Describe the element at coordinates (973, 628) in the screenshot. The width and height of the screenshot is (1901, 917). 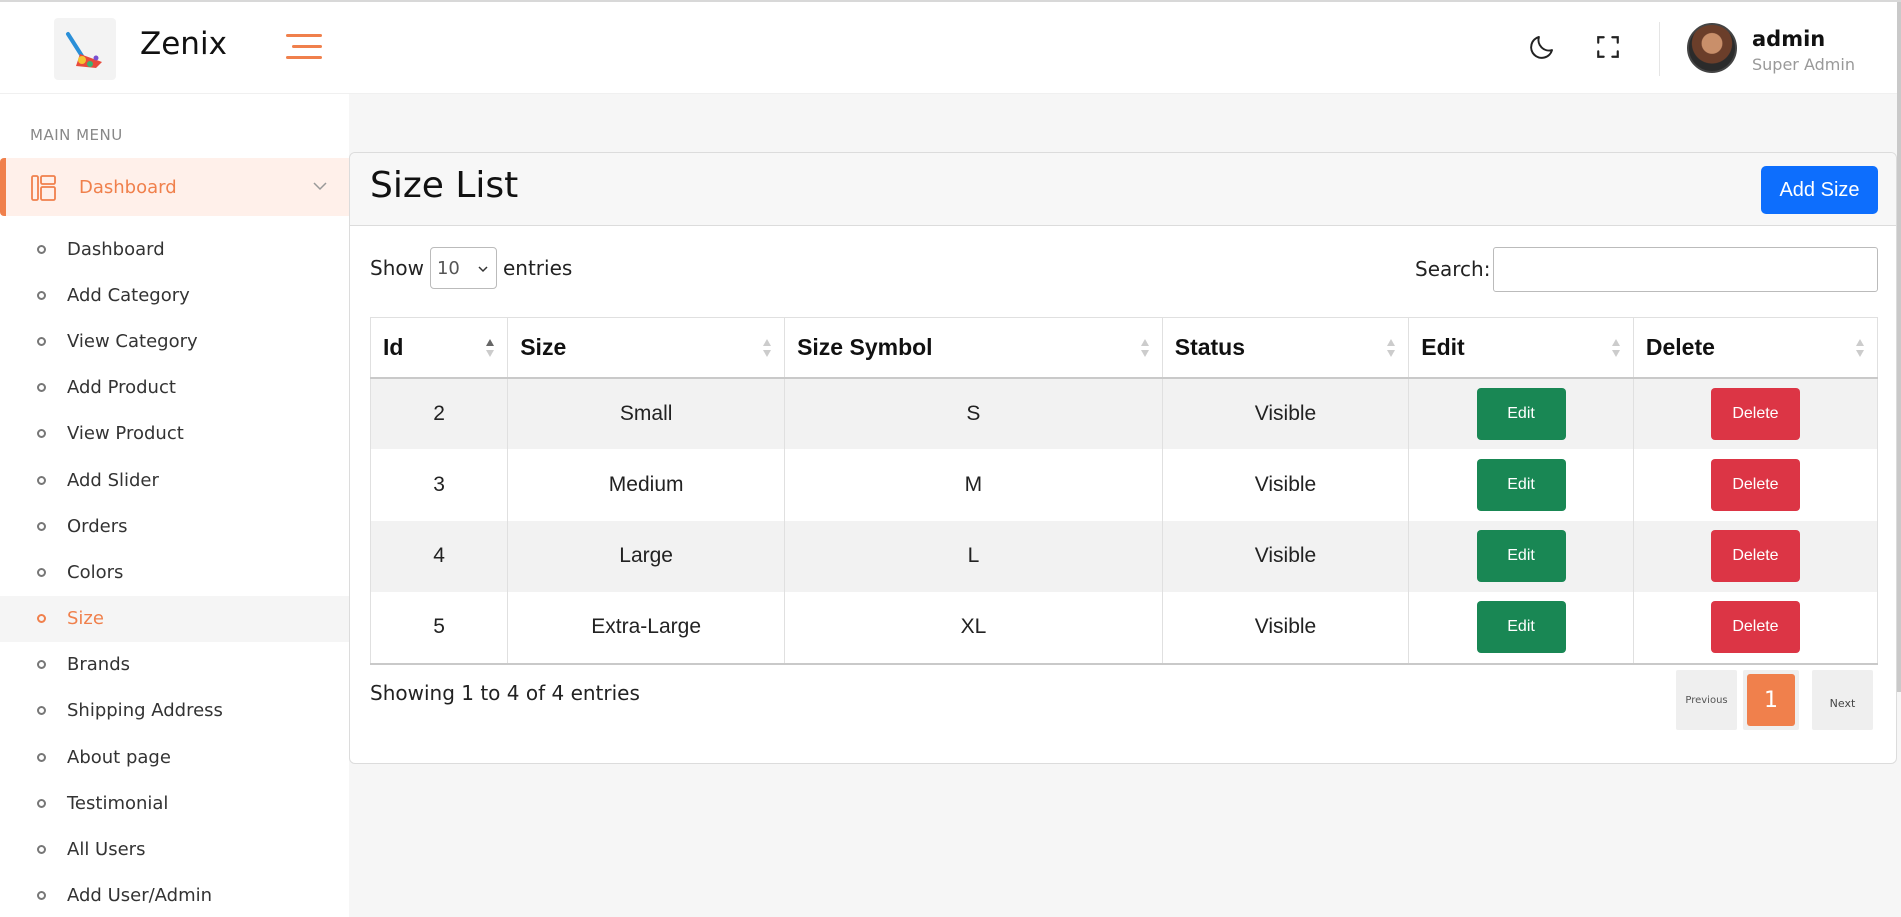
I see `cell-symbol: XL` at that location.